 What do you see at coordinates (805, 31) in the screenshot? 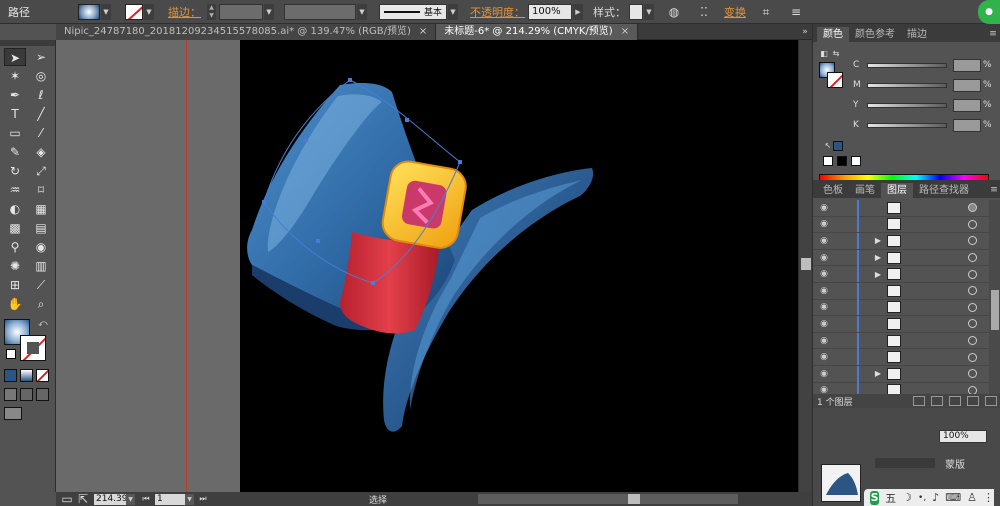
I see `tab-overflow-icon: »` at bounding box center [805, 31].